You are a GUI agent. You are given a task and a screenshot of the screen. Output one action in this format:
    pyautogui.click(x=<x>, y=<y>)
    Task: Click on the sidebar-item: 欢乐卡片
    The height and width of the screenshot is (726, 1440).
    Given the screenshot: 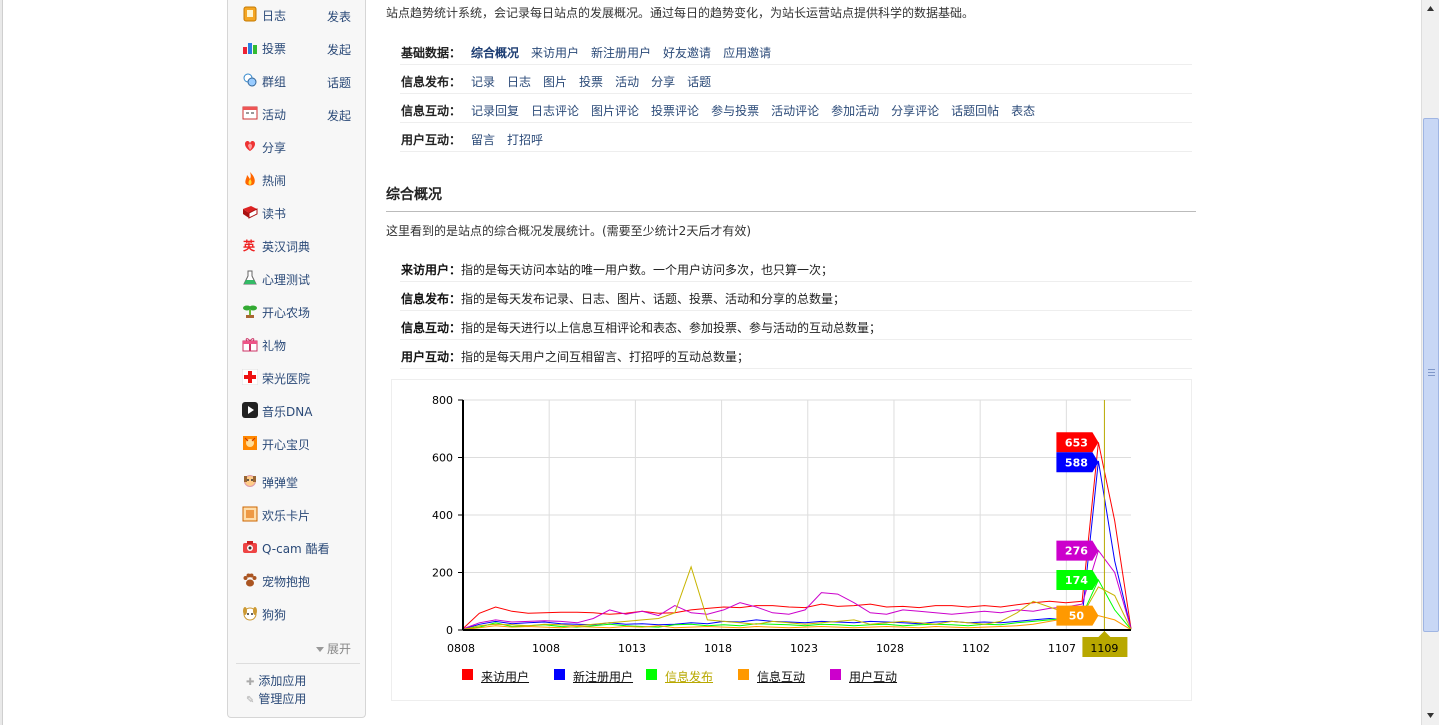 What is the action you would take?
    pyautogui.click(x=300, y=514)
    